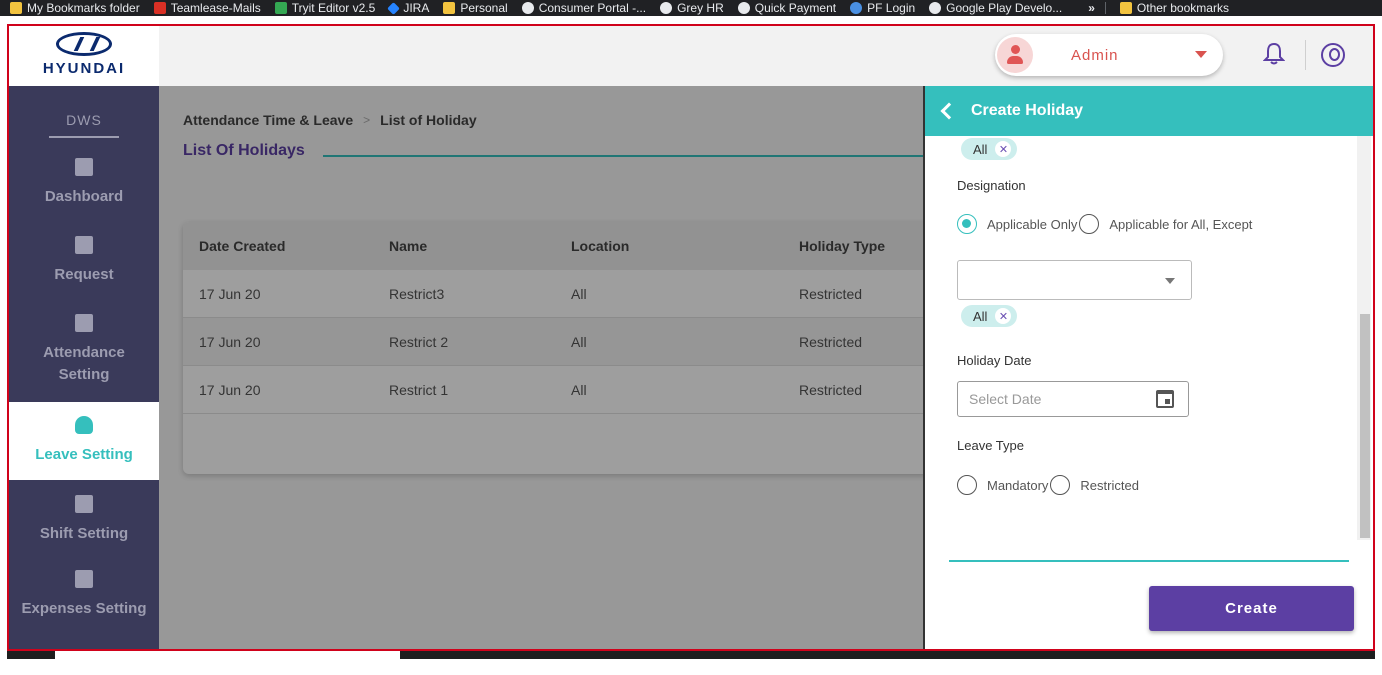  What do you see at coordinates (84, 441) in the screenshot?
I see `sidebar-item-leave-setting: Leave Setting` at bounding box center [84, 441].